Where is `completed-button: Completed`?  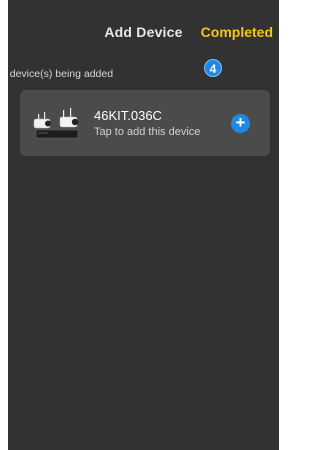 completed-button: Completed is located at coordinates (237, 32).